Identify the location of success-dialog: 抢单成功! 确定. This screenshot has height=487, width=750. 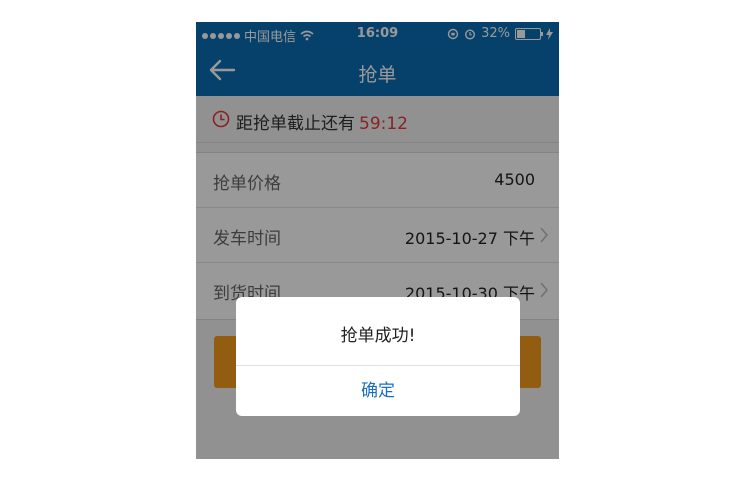
(378, 356).